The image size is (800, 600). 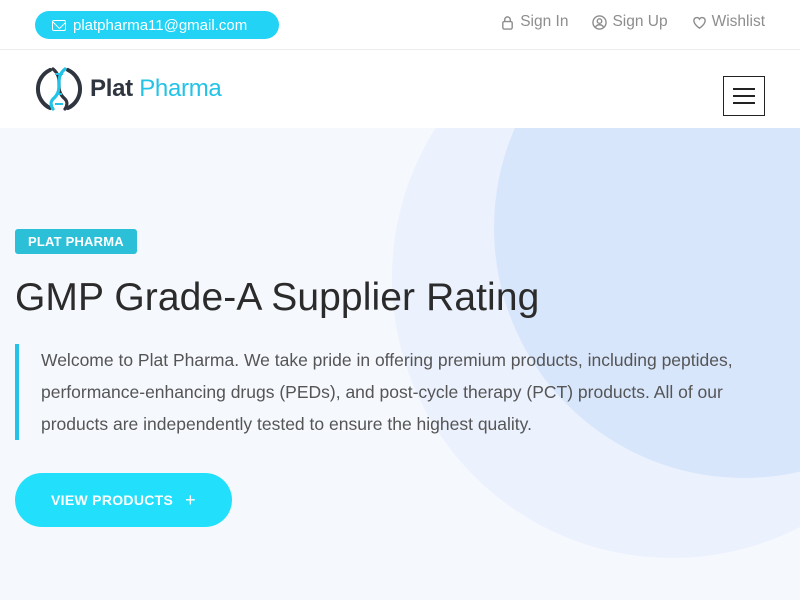 I want to click on logo-text-bold: Plat, so click(x=111, y=88).